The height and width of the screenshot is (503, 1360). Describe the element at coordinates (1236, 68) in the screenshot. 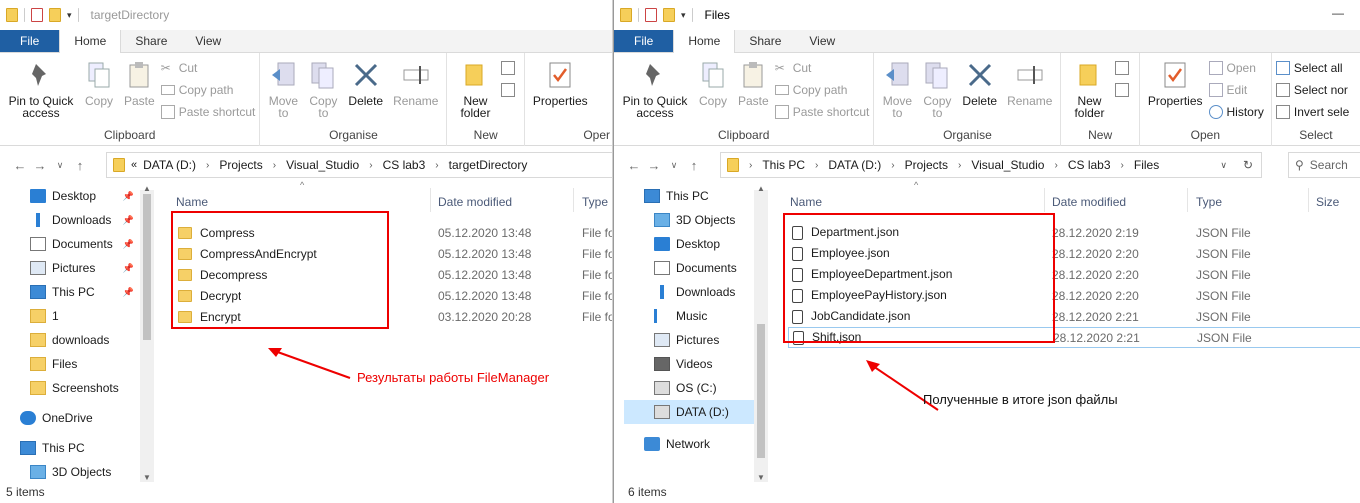

I see `open-button: Open` at that location.